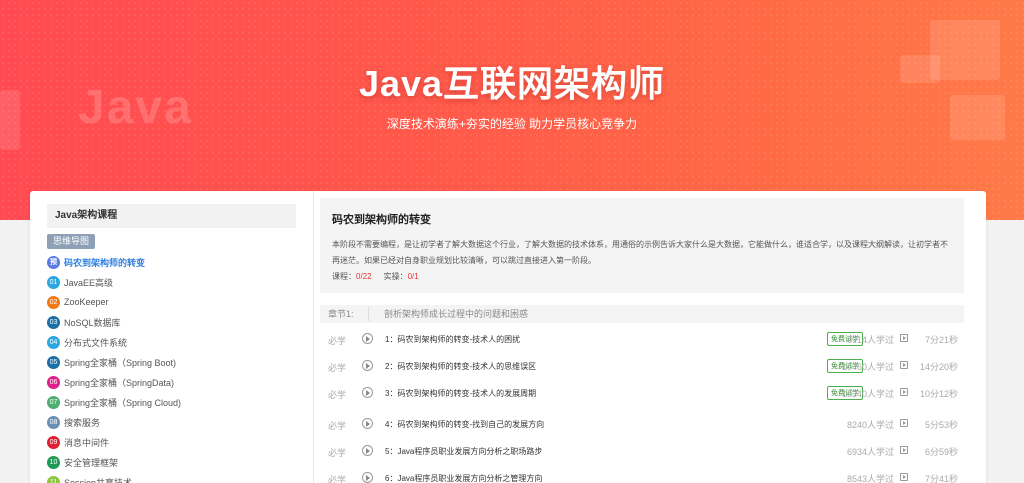 The width and height of the screenshot is (1024, 483). I want to click on course-label: 分布式文件系统, so click(96, 342).